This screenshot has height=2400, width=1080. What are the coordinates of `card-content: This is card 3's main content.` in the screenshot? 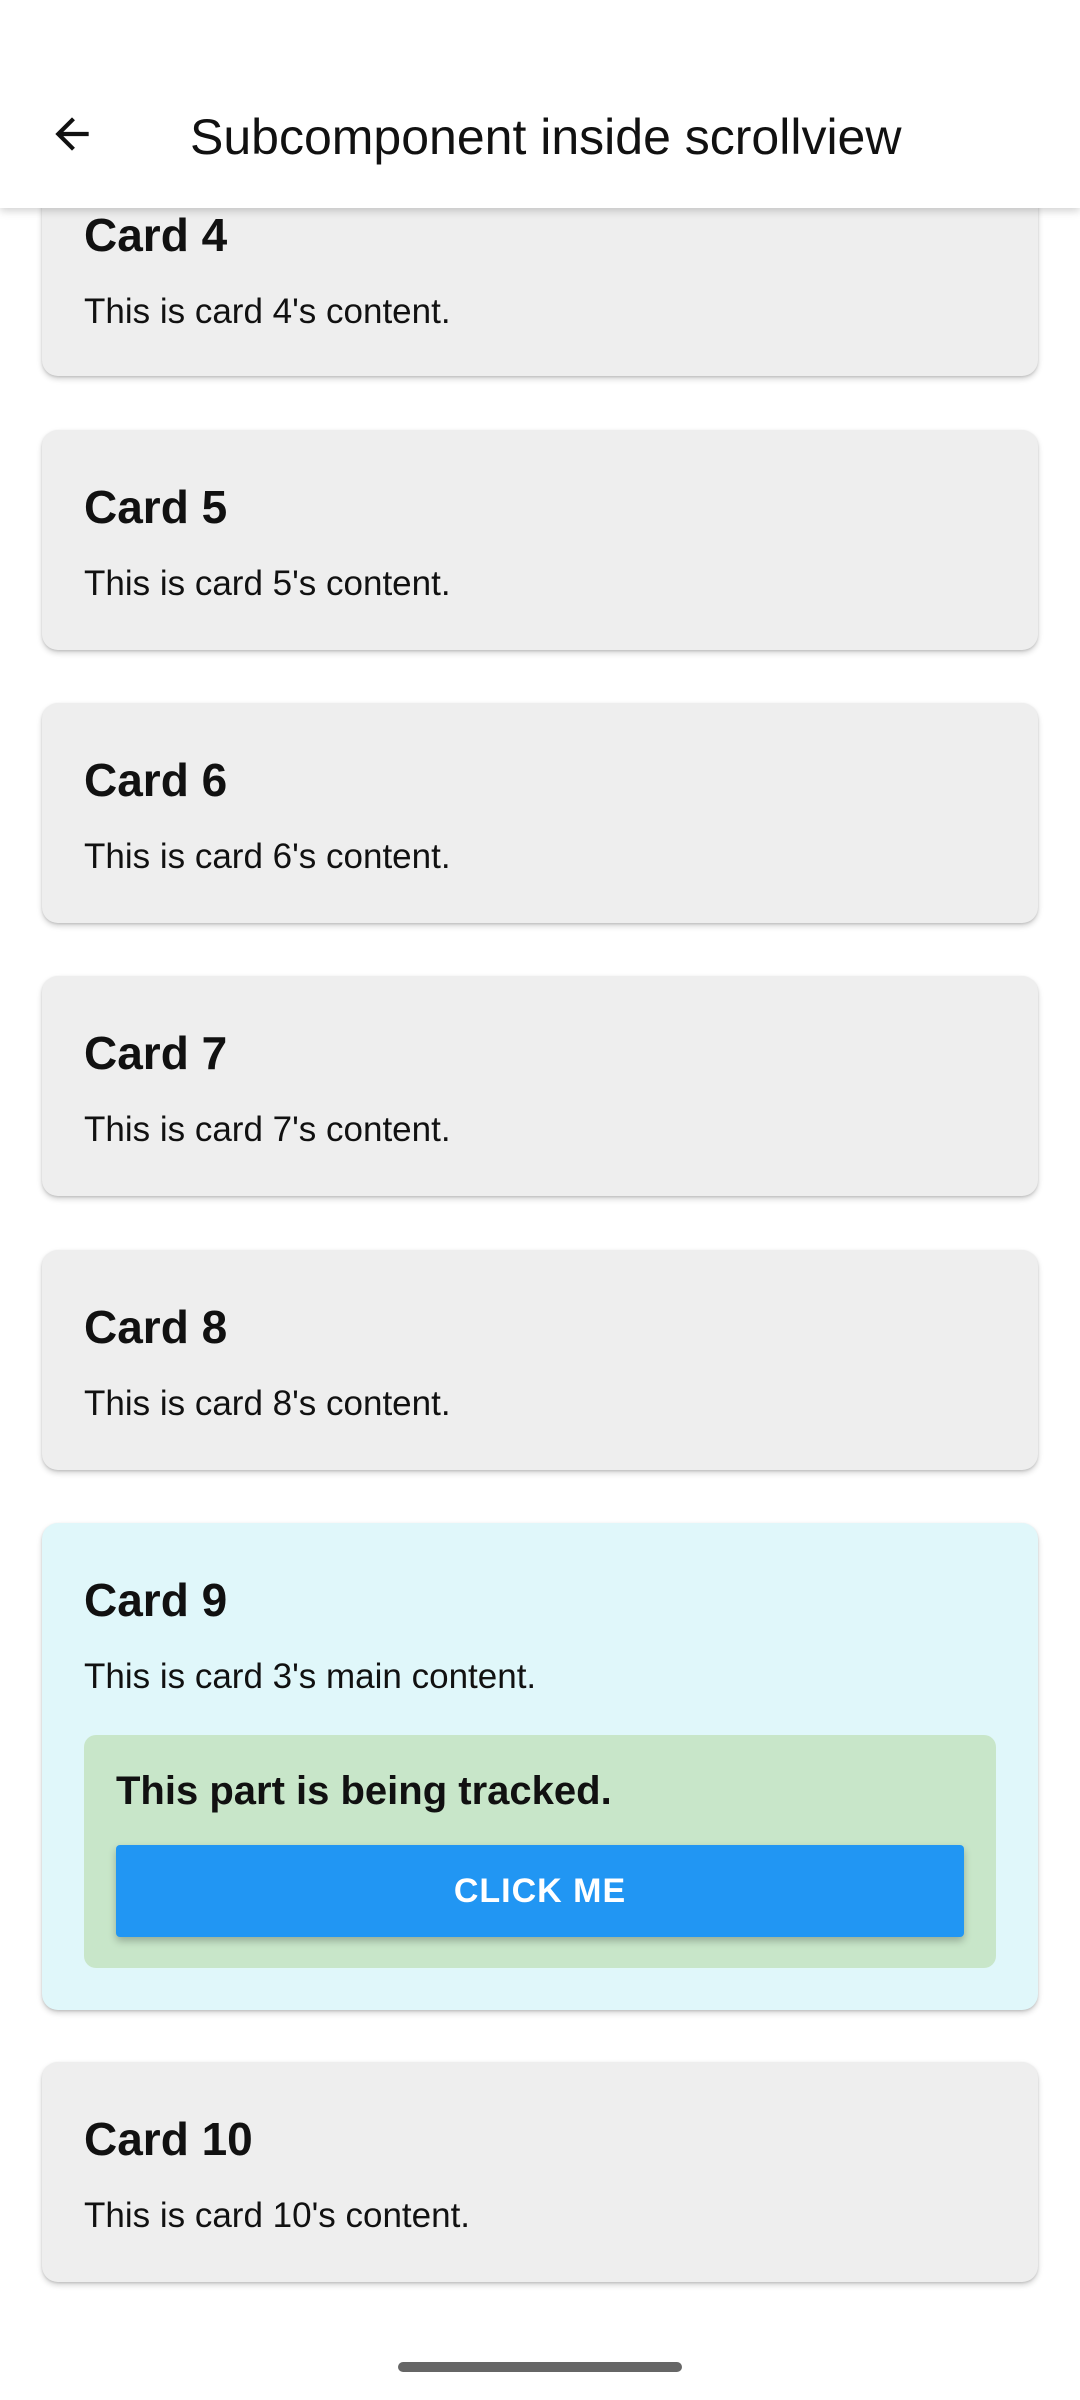 It's located at (310, 1676).